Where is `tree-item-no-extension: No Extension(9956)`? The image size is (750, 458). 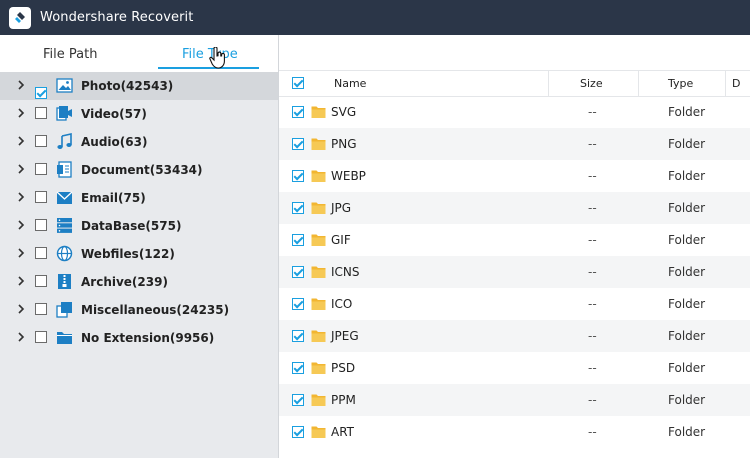
tree-item-no-extension: No Extension(9956) is located at coordinates (139, 338).